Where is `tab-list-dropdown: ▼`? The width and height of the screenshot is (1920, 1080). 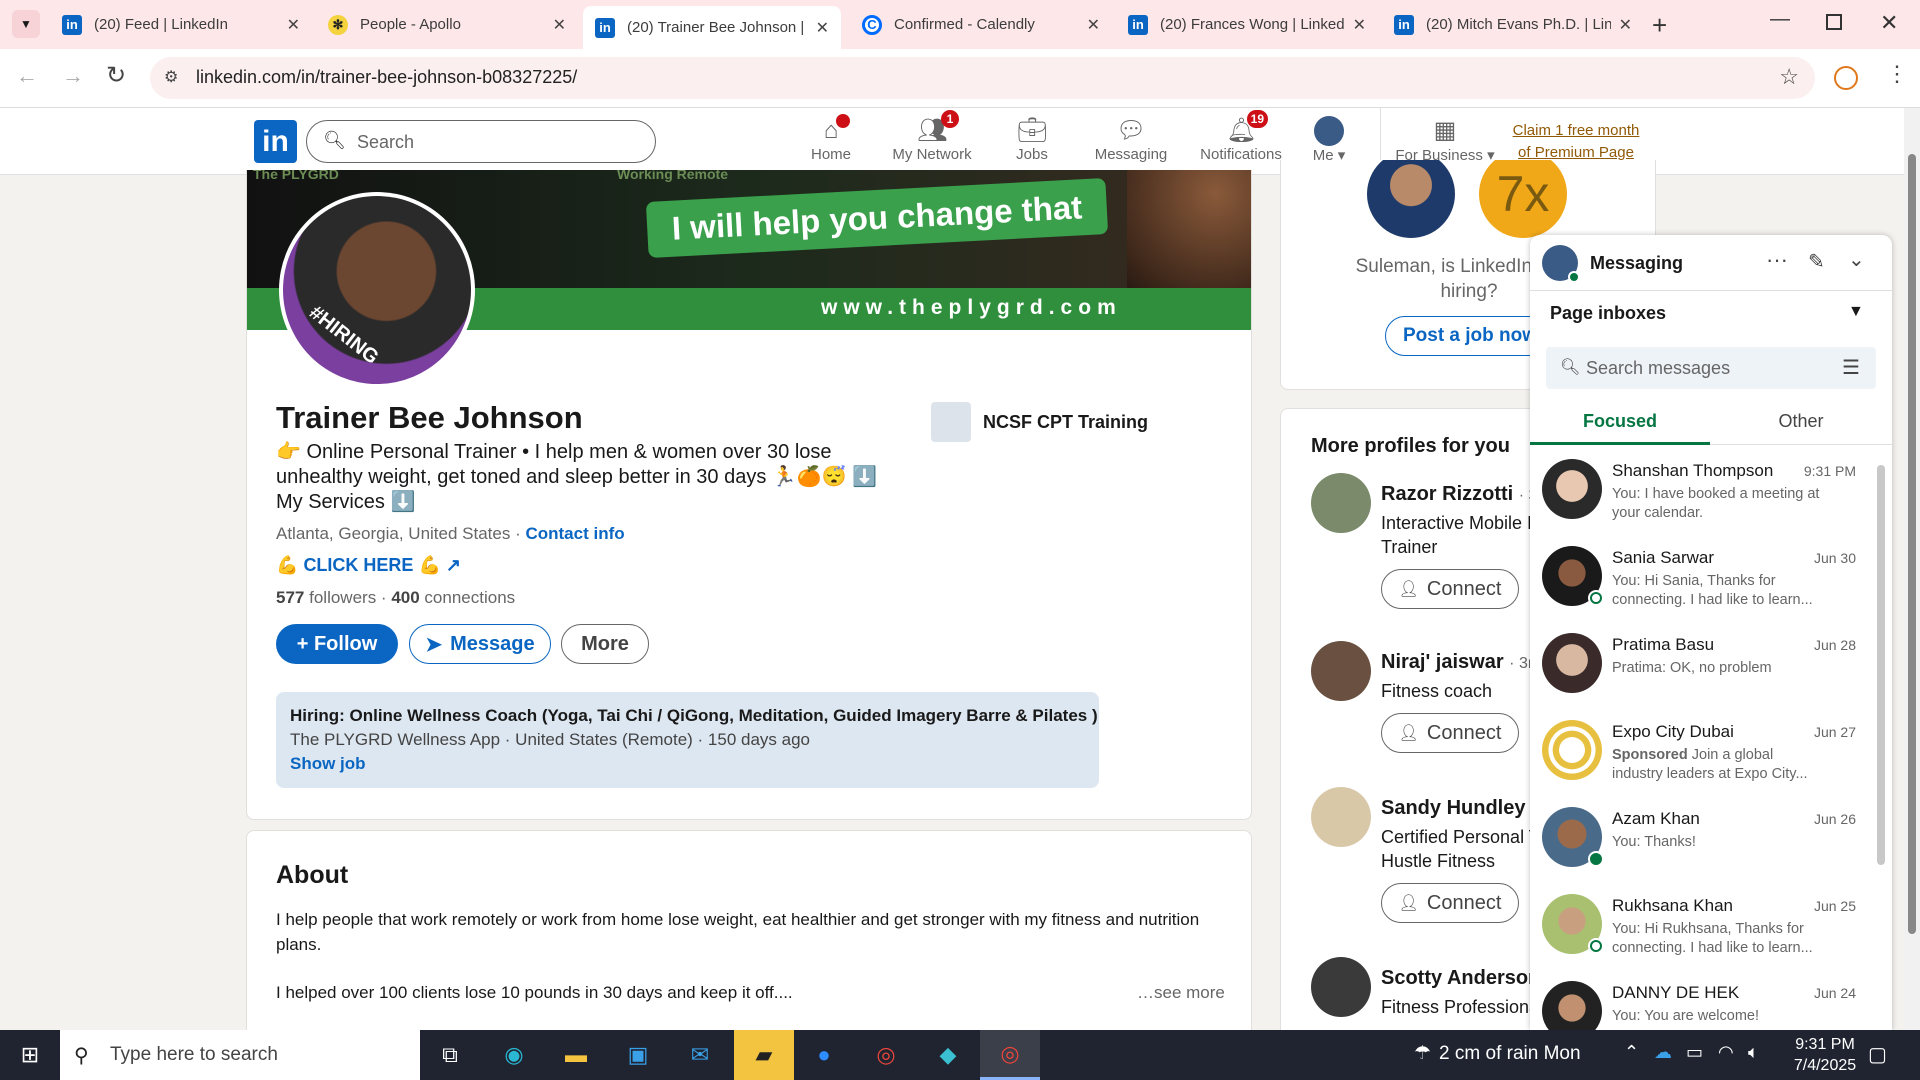 tab-list-dropdown: ▼ is located at coordinates (26, 24).